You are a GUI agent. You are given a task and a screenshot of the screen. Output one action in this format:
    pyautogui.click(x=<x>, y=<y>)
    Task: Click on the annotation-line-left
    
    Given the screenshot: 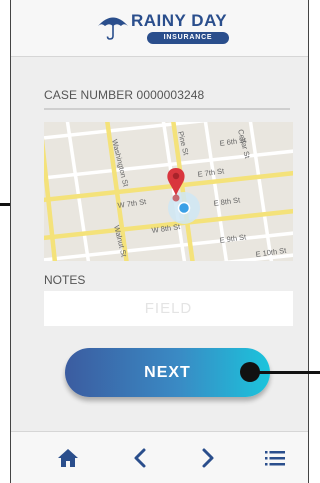 What is the action you would take?
    pyautogui.click(x=5, y=204)
    